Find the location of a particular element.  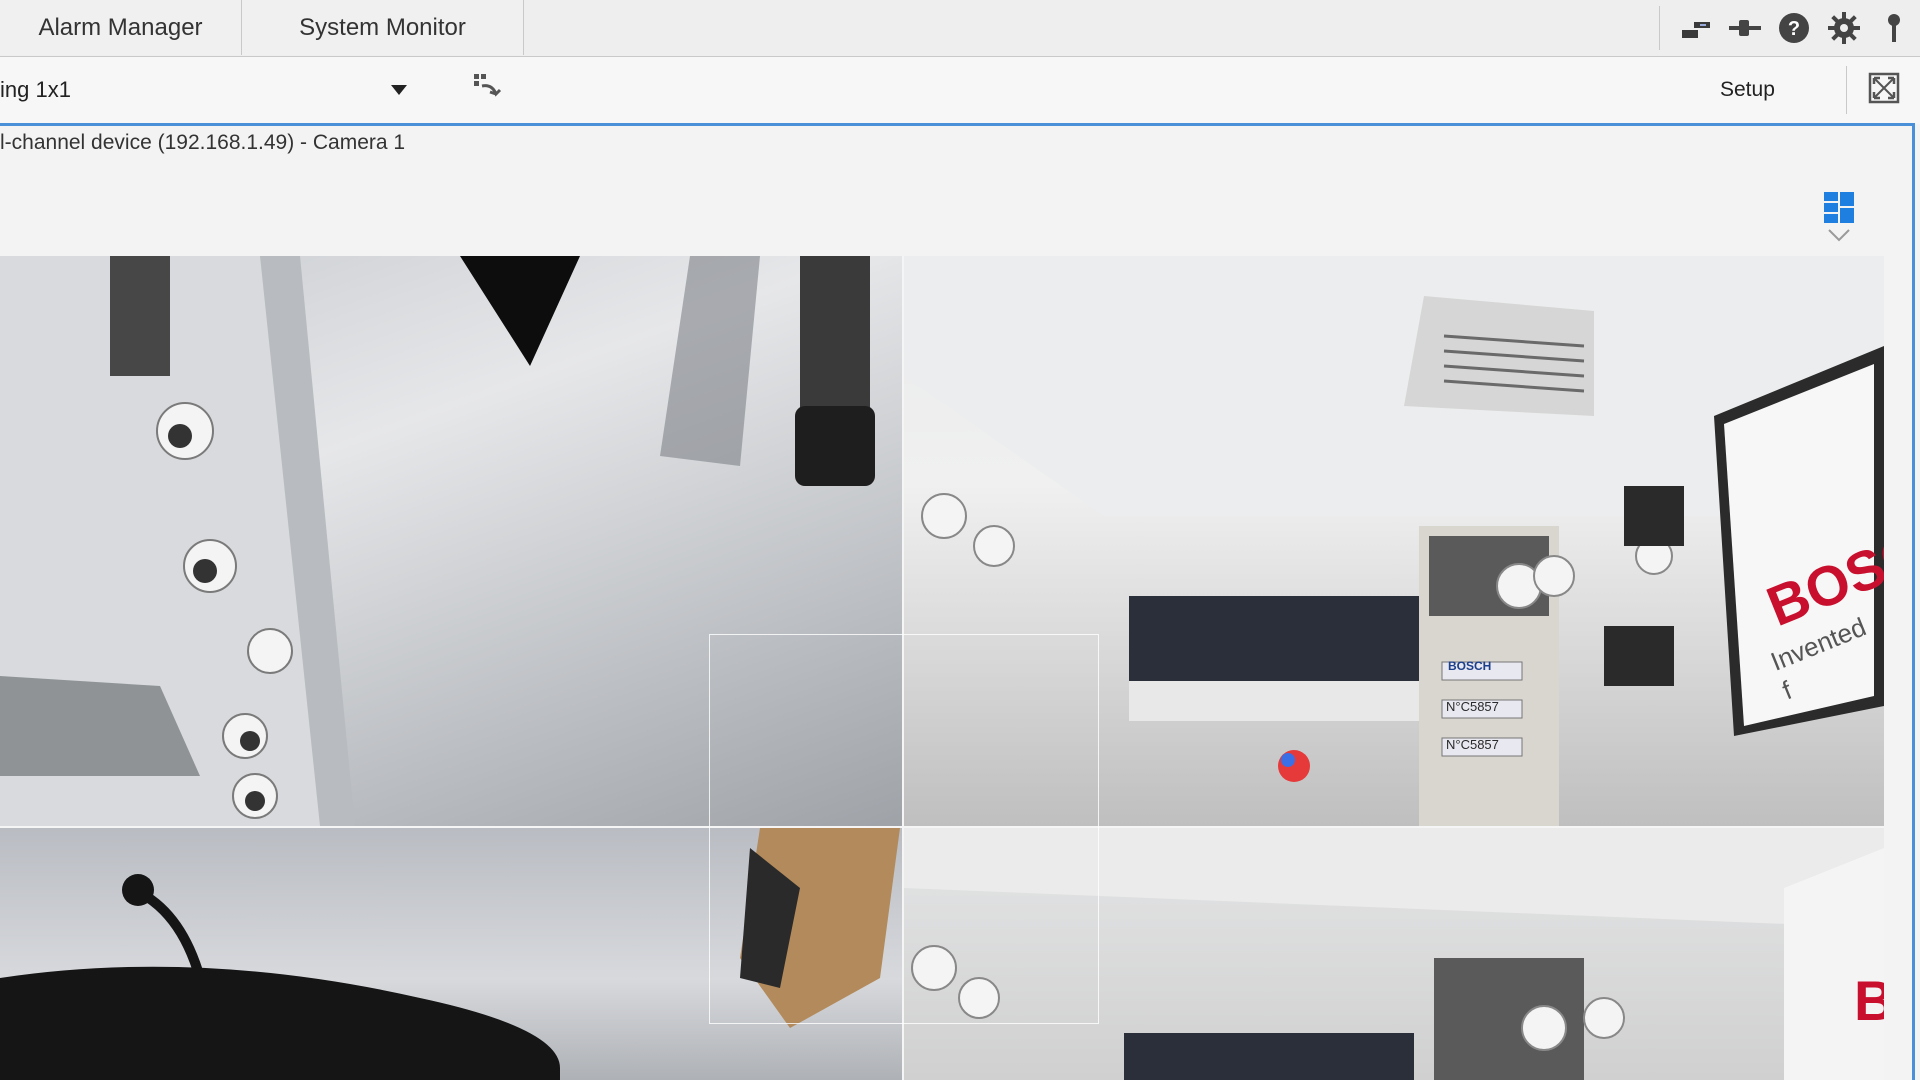

tab-alarm-manager: Alarm Manager is located at coordinates (121, 27).